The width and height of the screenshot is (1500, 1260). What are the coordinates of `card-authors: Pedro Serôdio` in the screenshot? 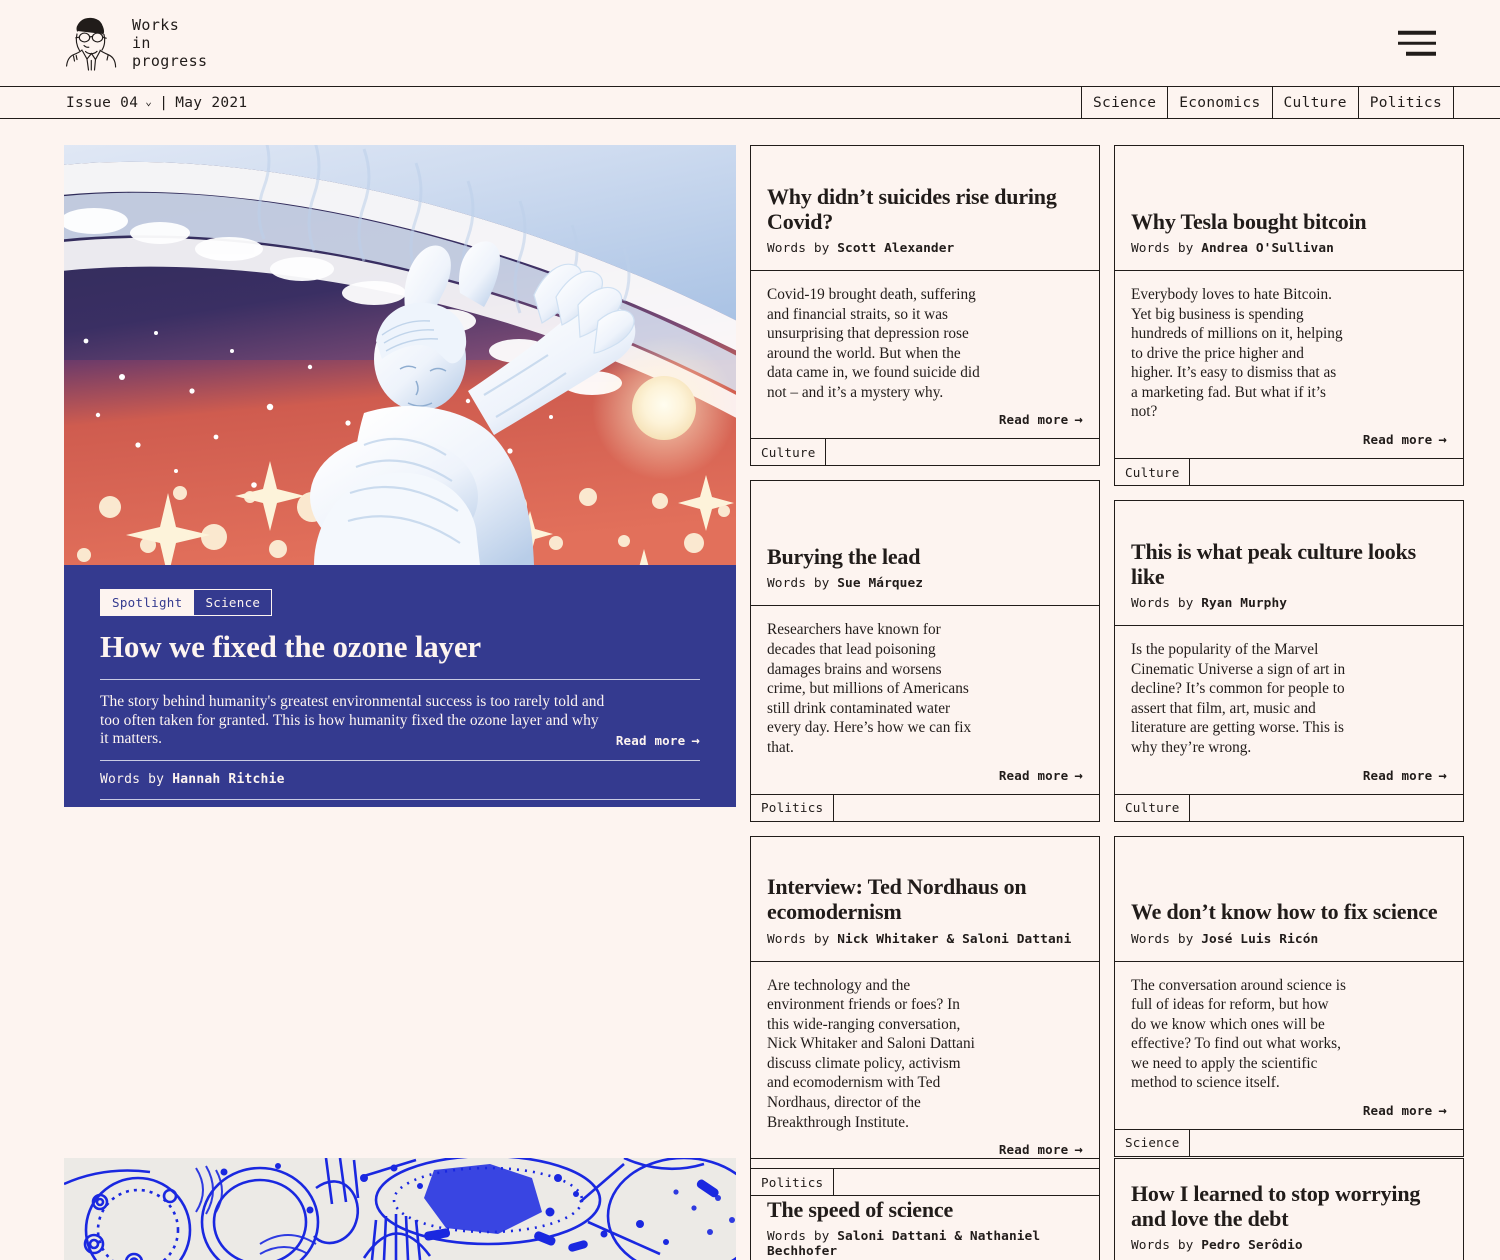 It's located at (1252, 1246).